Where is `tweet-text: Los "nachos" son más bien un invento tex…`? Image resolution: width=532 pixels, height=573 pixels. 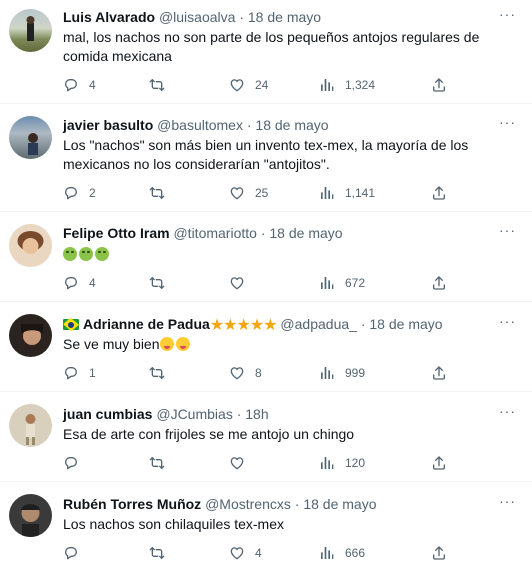
tweet-text: Los "nachos" son más bien un invento tex… is located at coordinates (266, 154).